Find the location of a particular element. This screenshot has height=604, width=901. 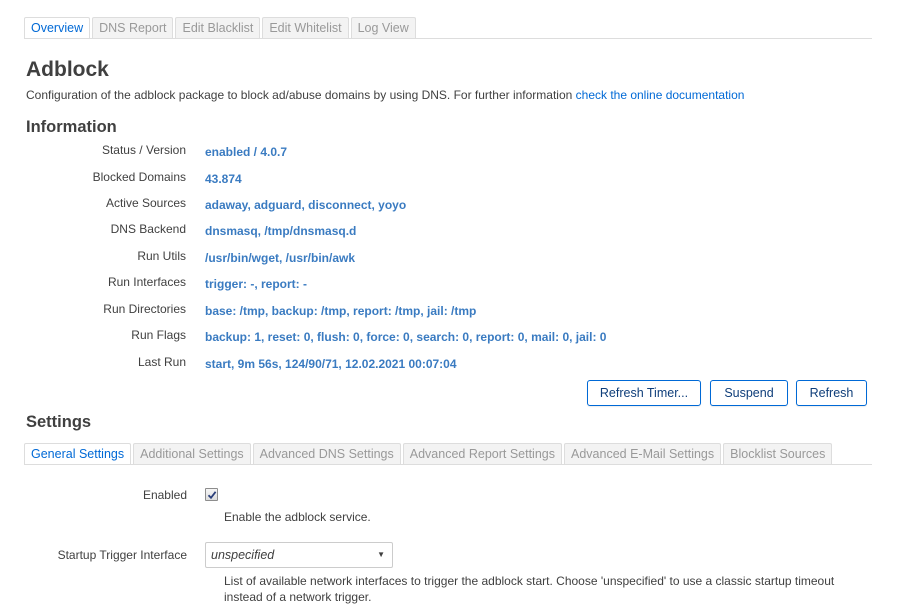

enabled-checkbox is located at coordinates (211, 494).